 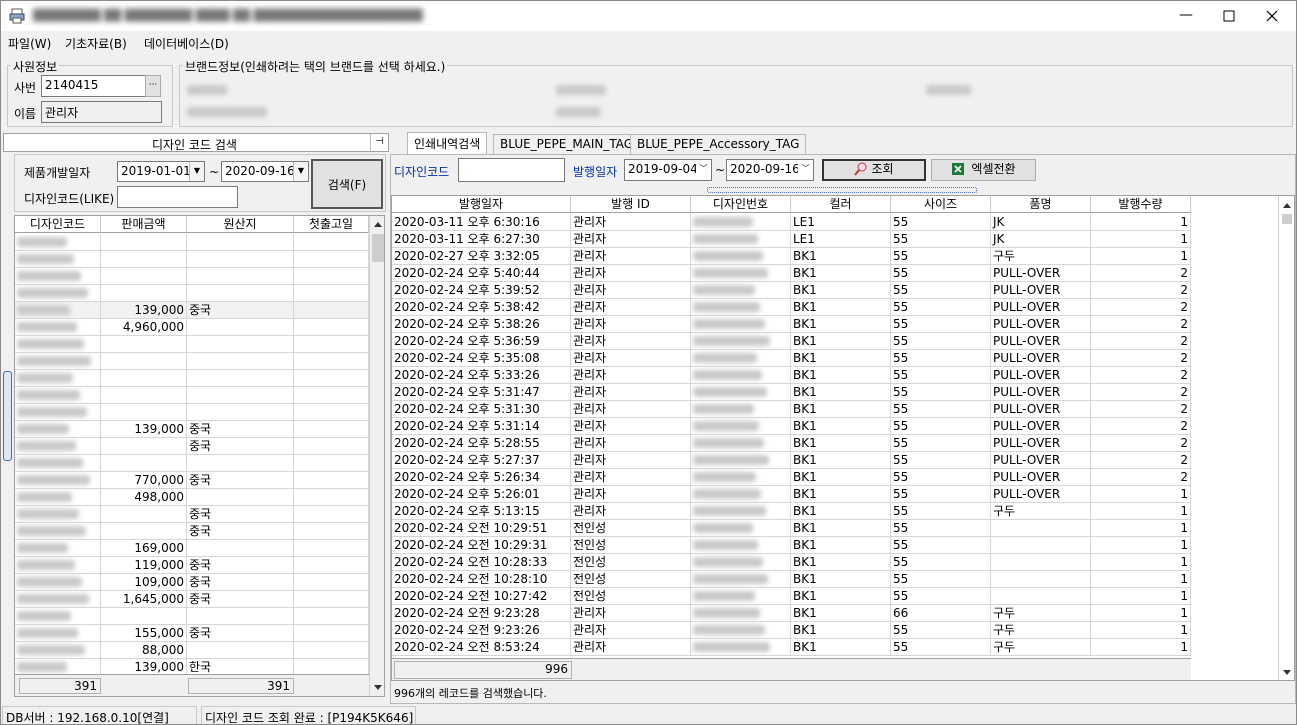 I want to click on col-header-design-no: 디자인번호, so click(x=741, y=204).